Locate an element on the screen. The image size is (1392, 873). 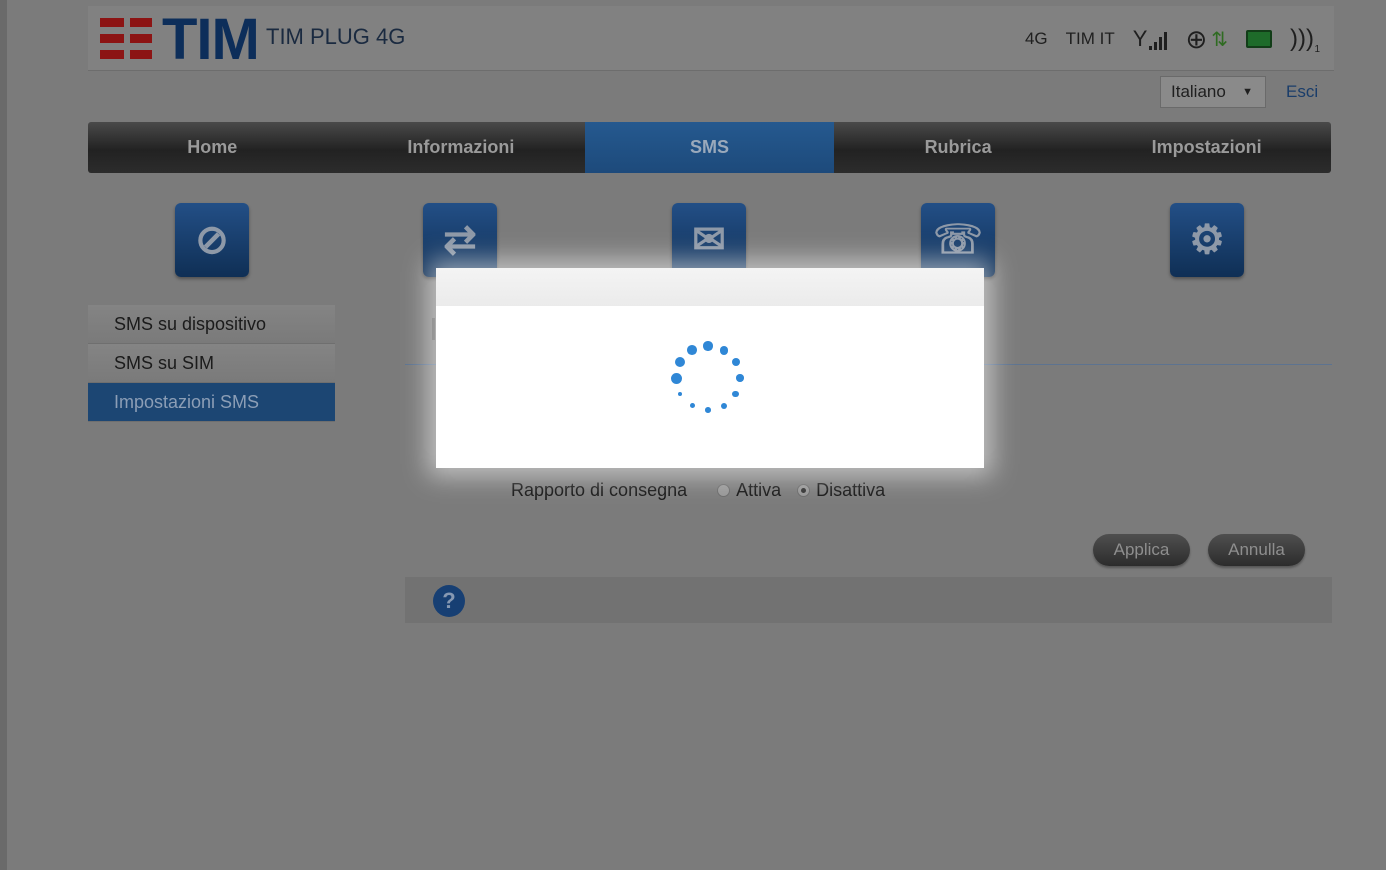
globe-icon: ⊕ is located at coordinates (1196, 39).